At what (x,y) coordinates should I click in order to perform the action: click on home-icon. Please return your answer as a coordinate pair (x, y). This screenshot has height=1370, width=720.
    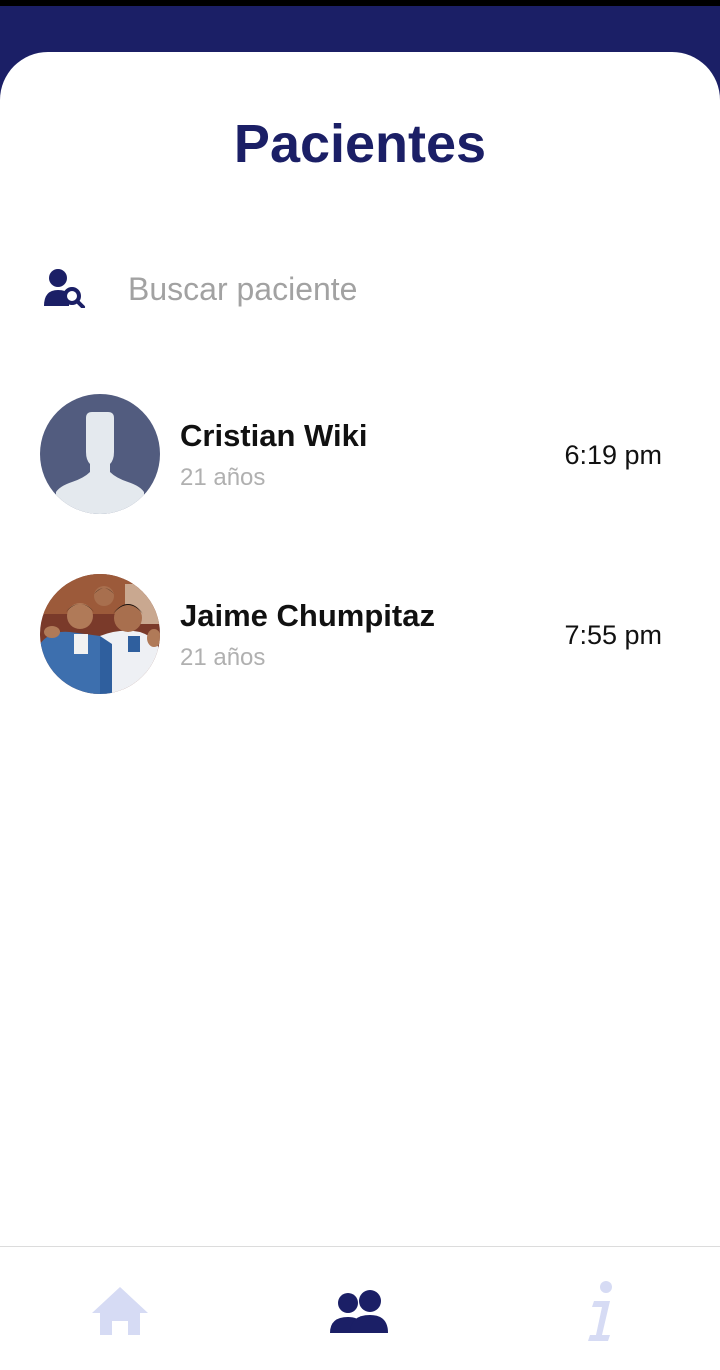
    Looking at the image, I should click on (120, 1311).